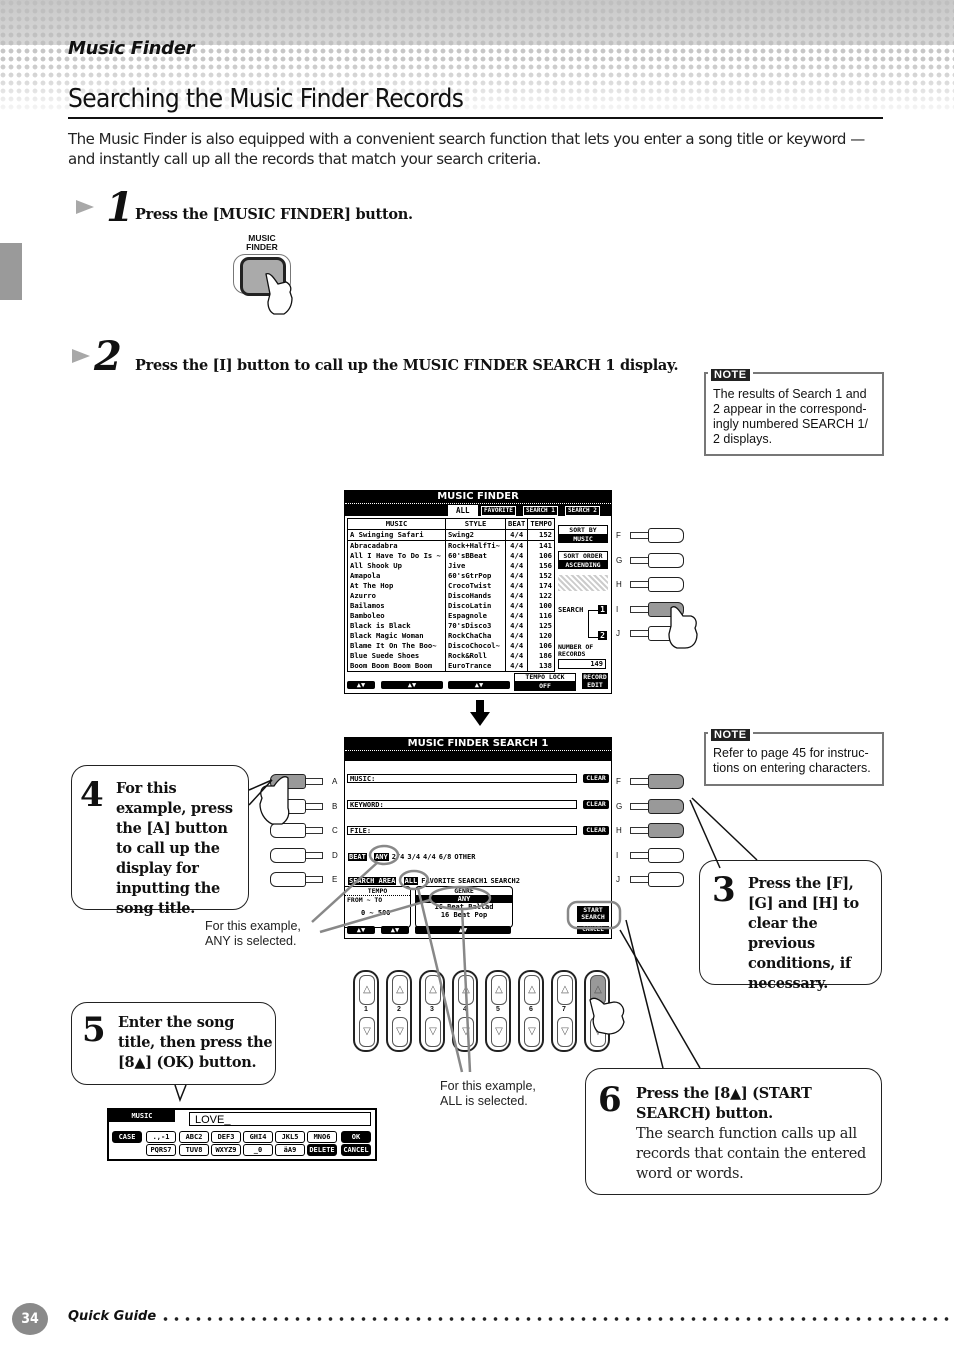 This screenshot has width=954, height=1351. What do you see at coordinates (258, 1150) in the screenshot?
I see `char-key: _0` at bounding box center [258, 1150].